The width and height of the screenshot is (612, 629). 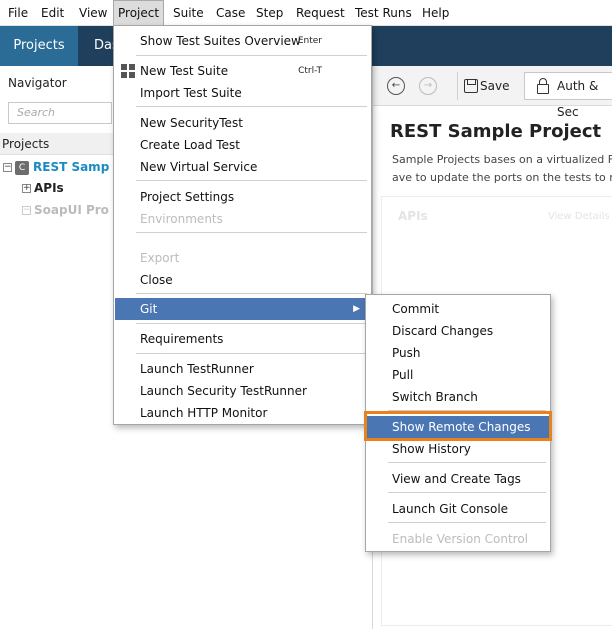 What do you see at coordinates (496, 131) in the screenshot?
I see `project-title: REST Sample Project` at bounding box center [496, 131].